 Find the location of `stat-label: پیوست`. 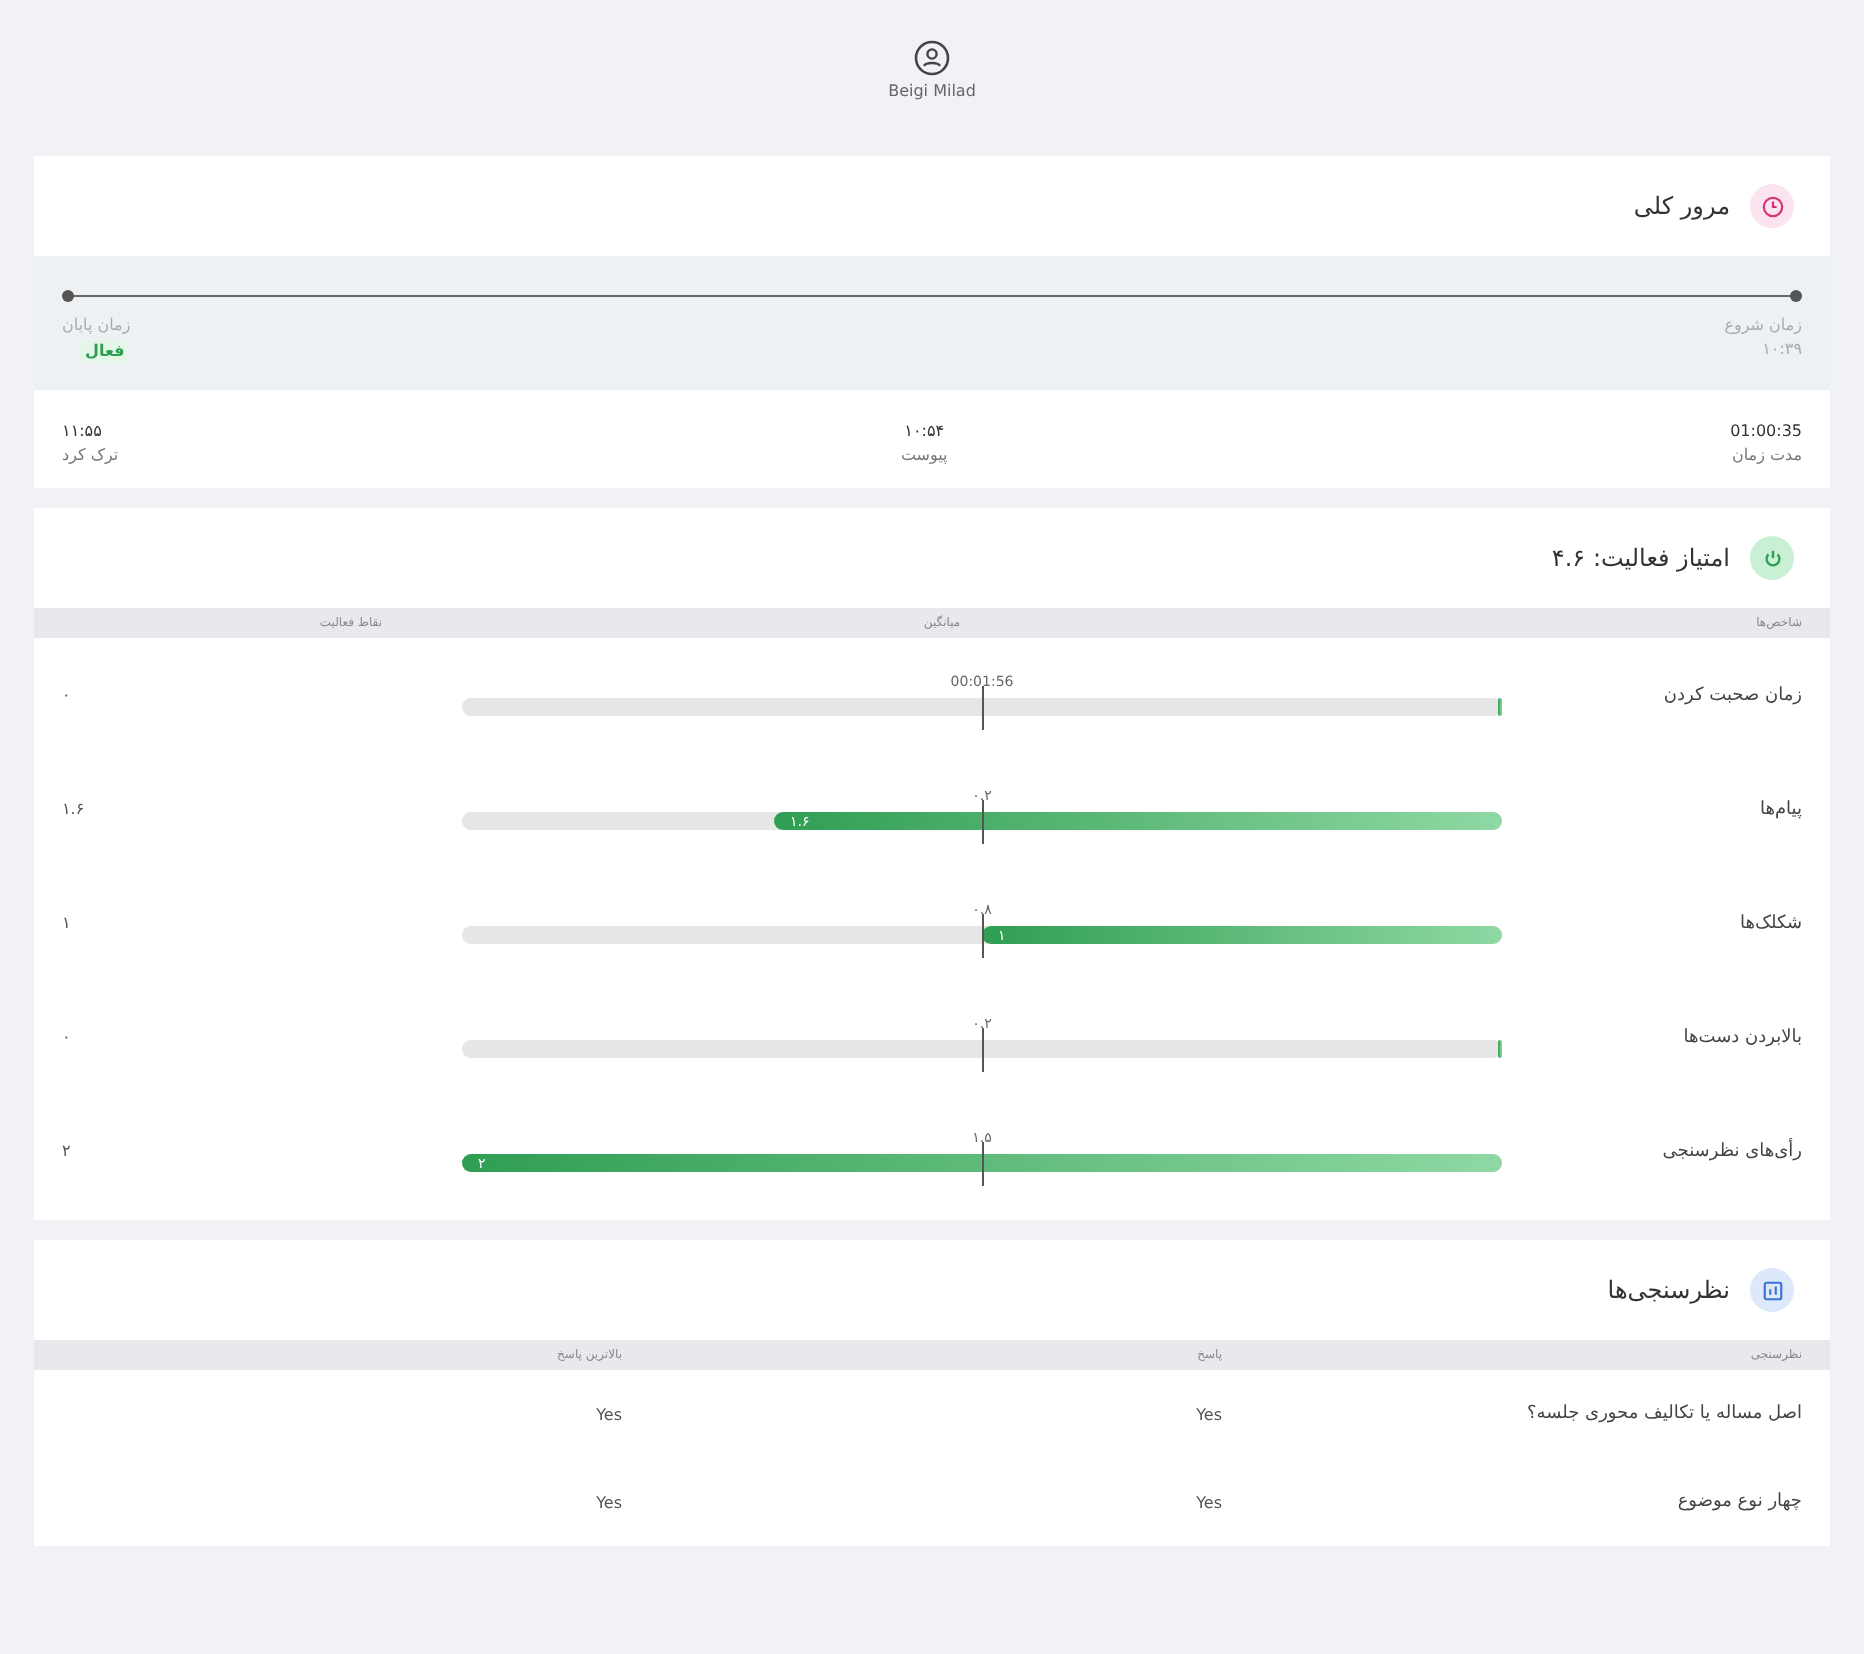

stat-label: پیوست is located at coordinates (924, 455).